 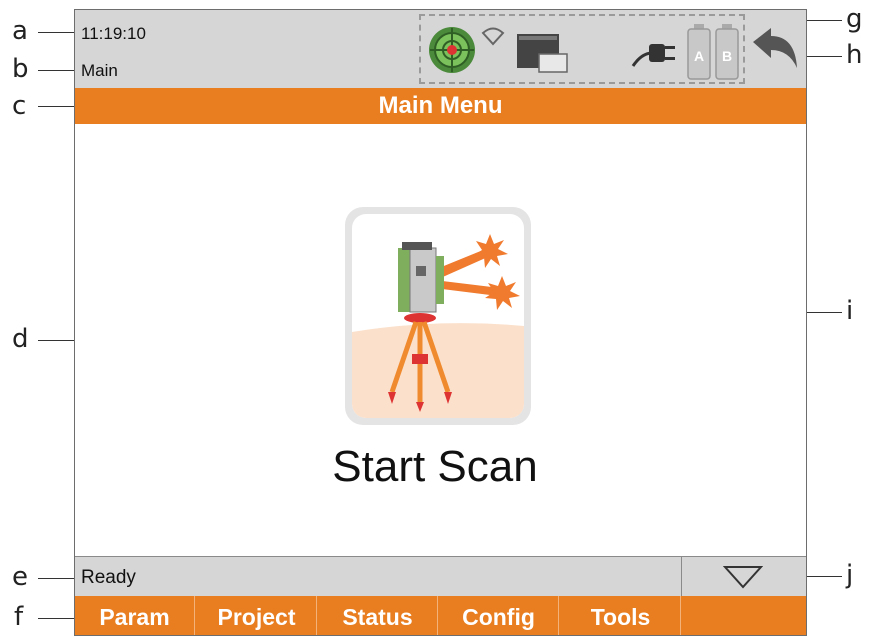 What do you see at coordinates (653, 55) in the screenshot?
I see `power-plug-icon` at bounding box center [653, 55].